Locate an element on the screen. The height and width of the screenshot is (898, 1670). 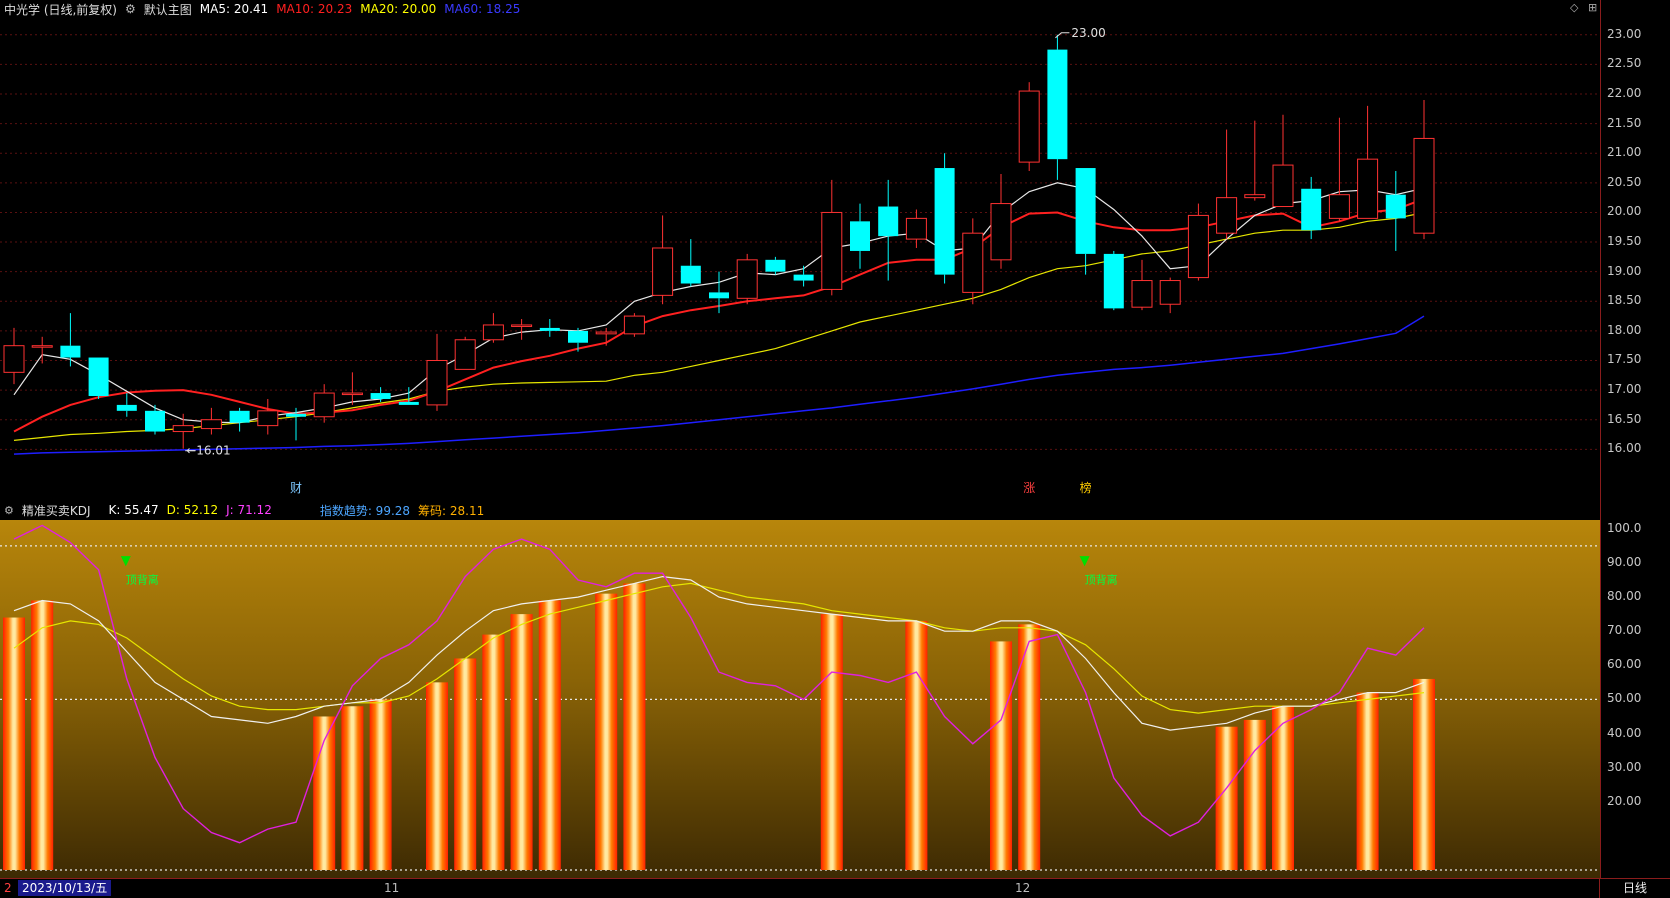
indicator-axis-label: 90.00 is located at coordinates (1624, 561).